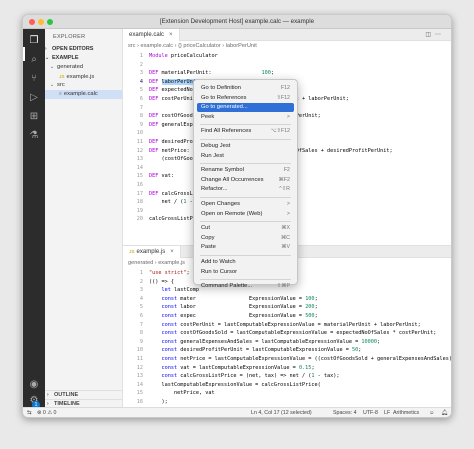  What do you see at coordinates (65, 58) in the screenshot?
I see `workspace-root-label: EXAMPLE` at bounding box center [65, 58].